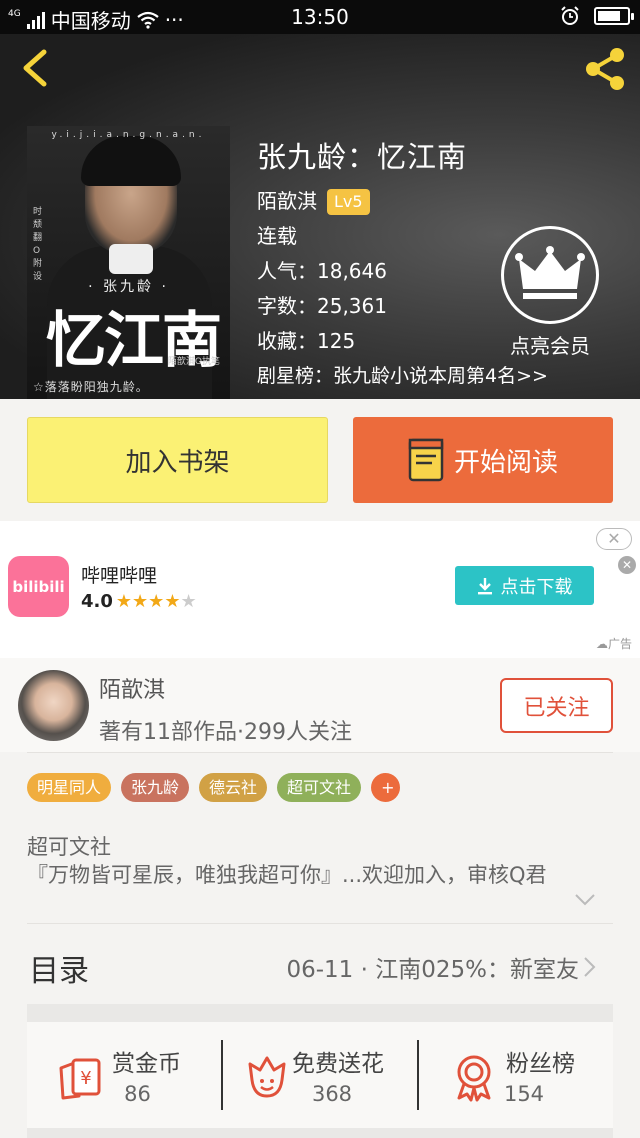 The image size is (640, 1138). Describe the element at coordinates (287, 271) in the screenshot. I see `popularity-label: 人气：` at that location.